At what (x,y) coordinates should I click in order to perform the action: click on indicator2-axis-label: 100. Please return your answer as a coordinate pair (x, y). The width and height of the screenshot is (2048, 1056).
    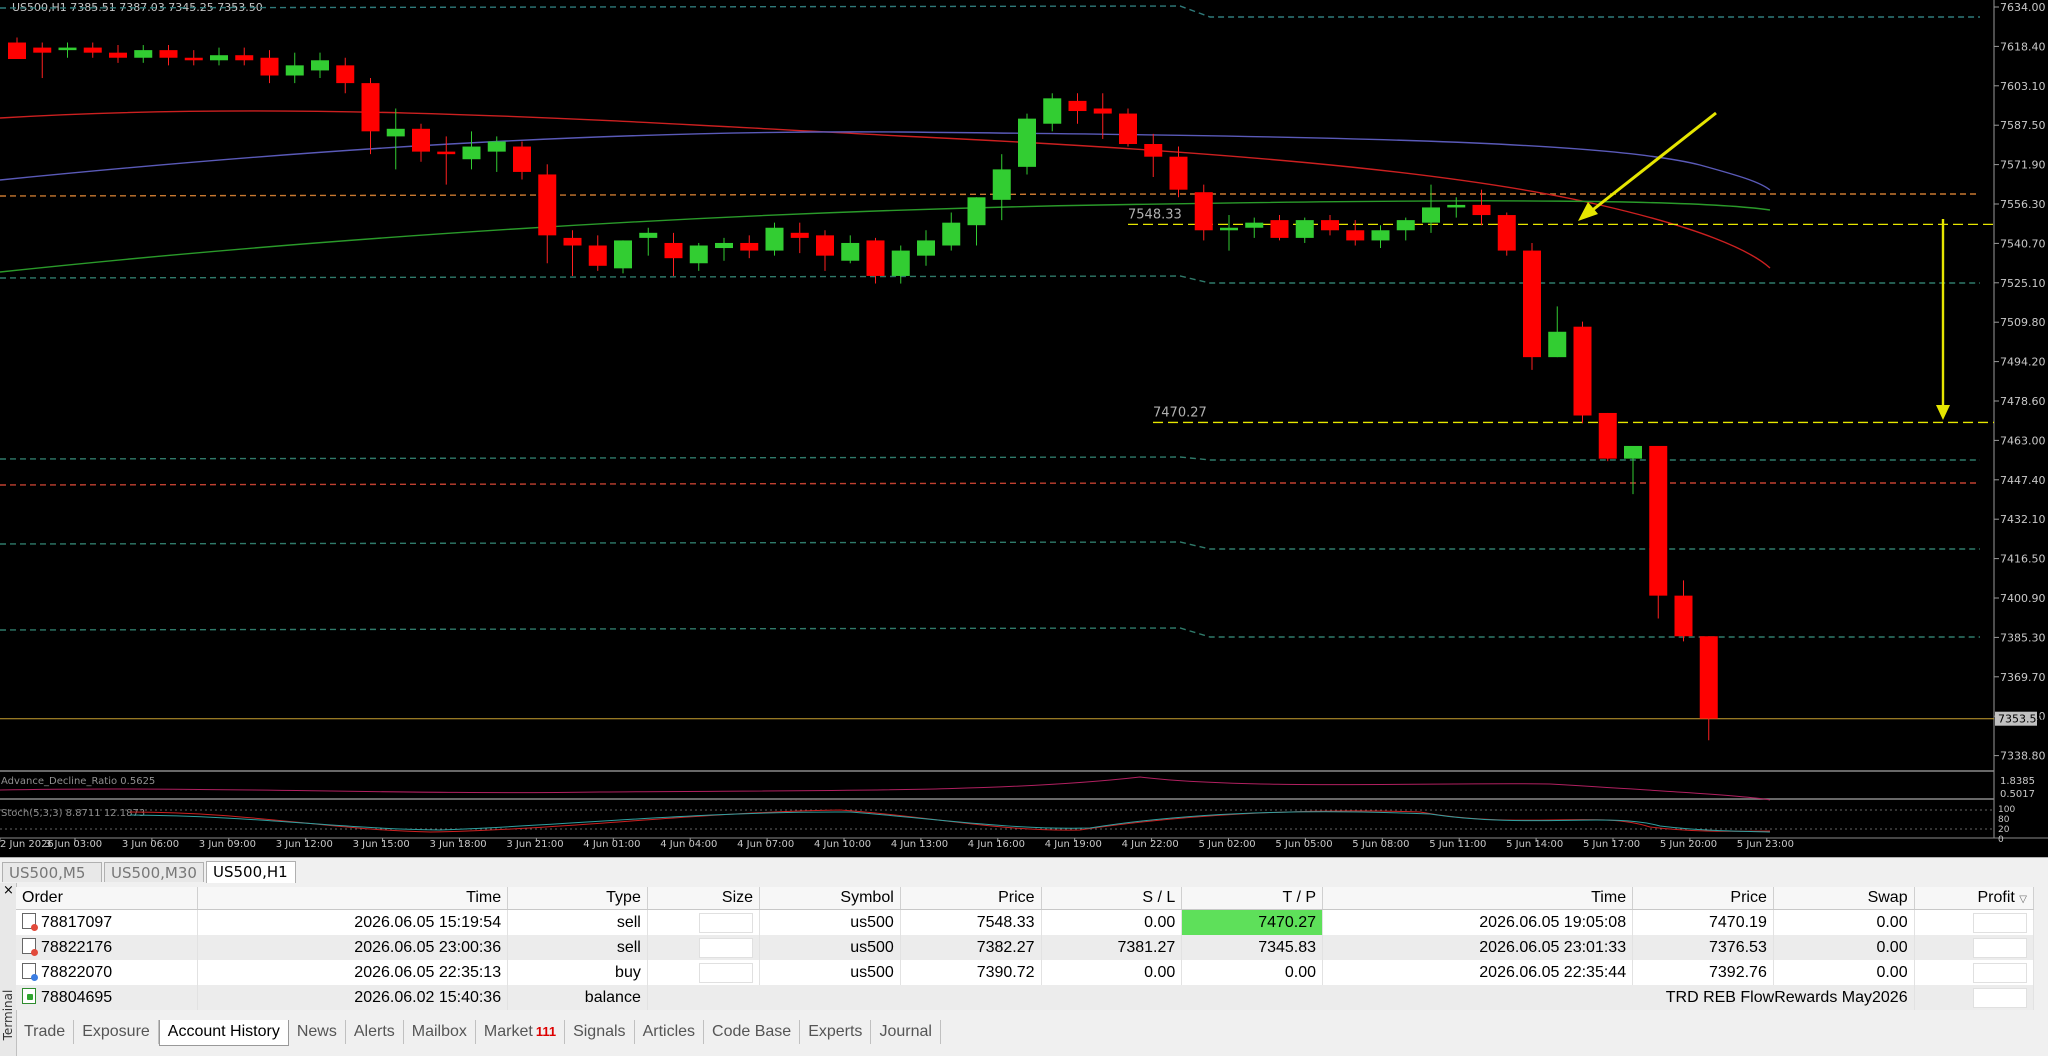
    Looking at the image, I should click on (2006, 810).